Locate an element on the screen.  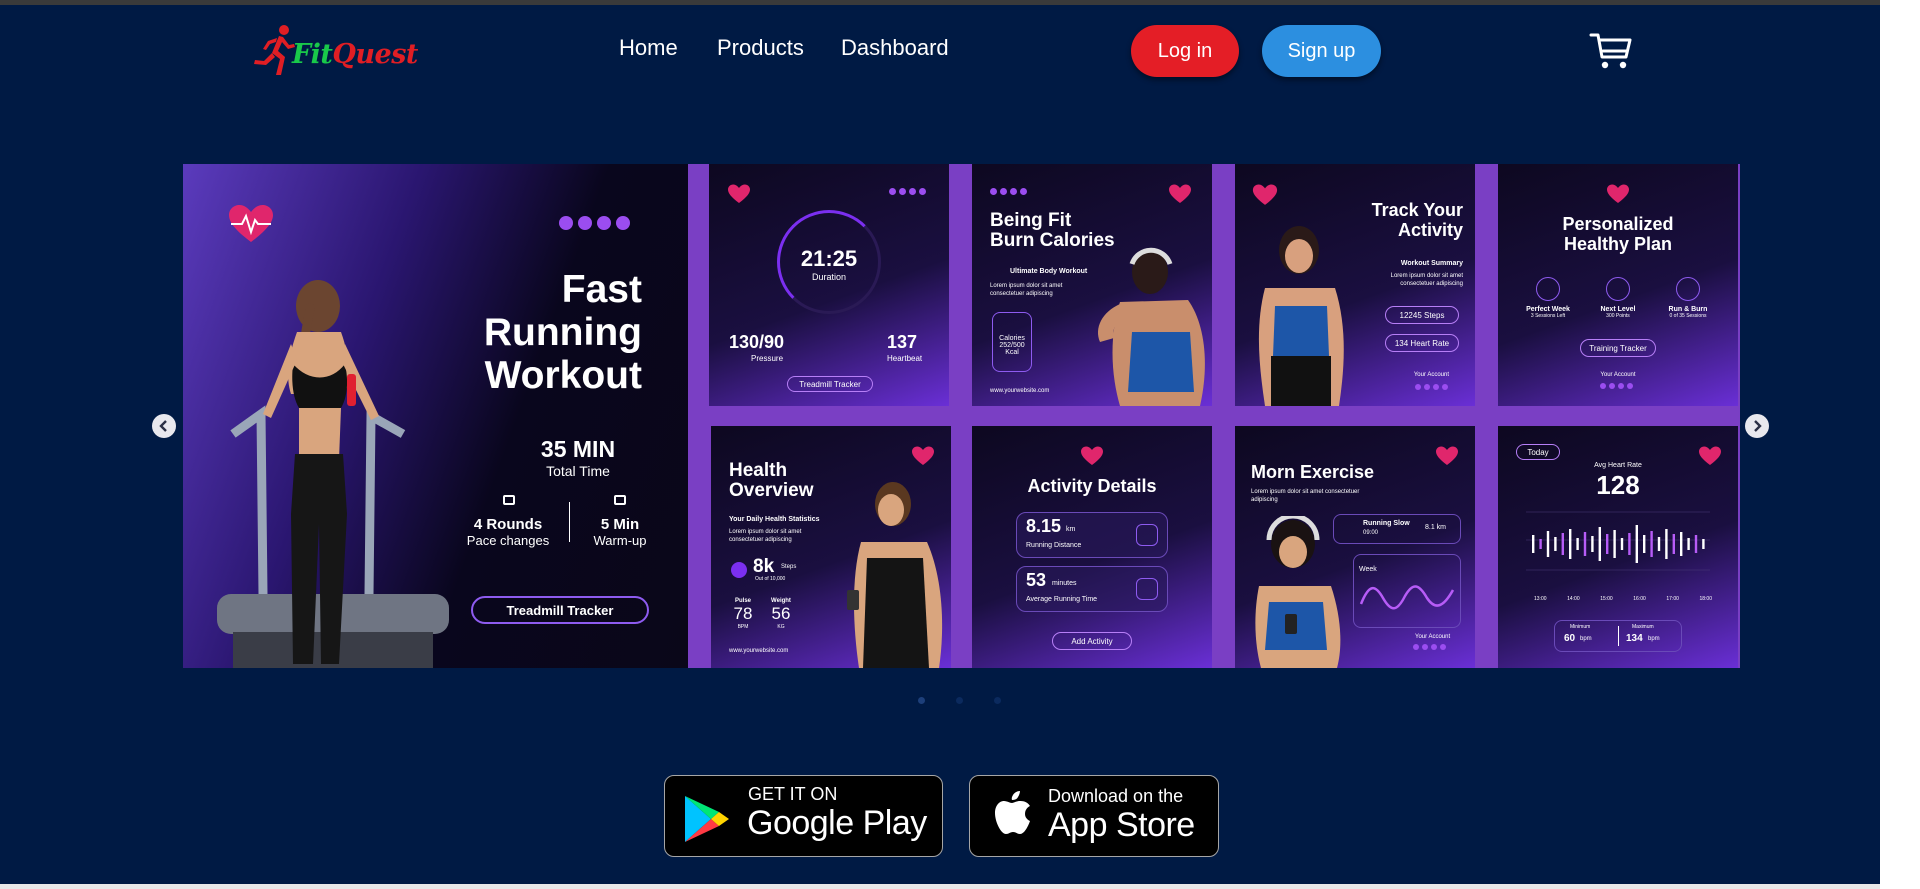
overview-title-line1: Health is located at coordinates (758, 470).